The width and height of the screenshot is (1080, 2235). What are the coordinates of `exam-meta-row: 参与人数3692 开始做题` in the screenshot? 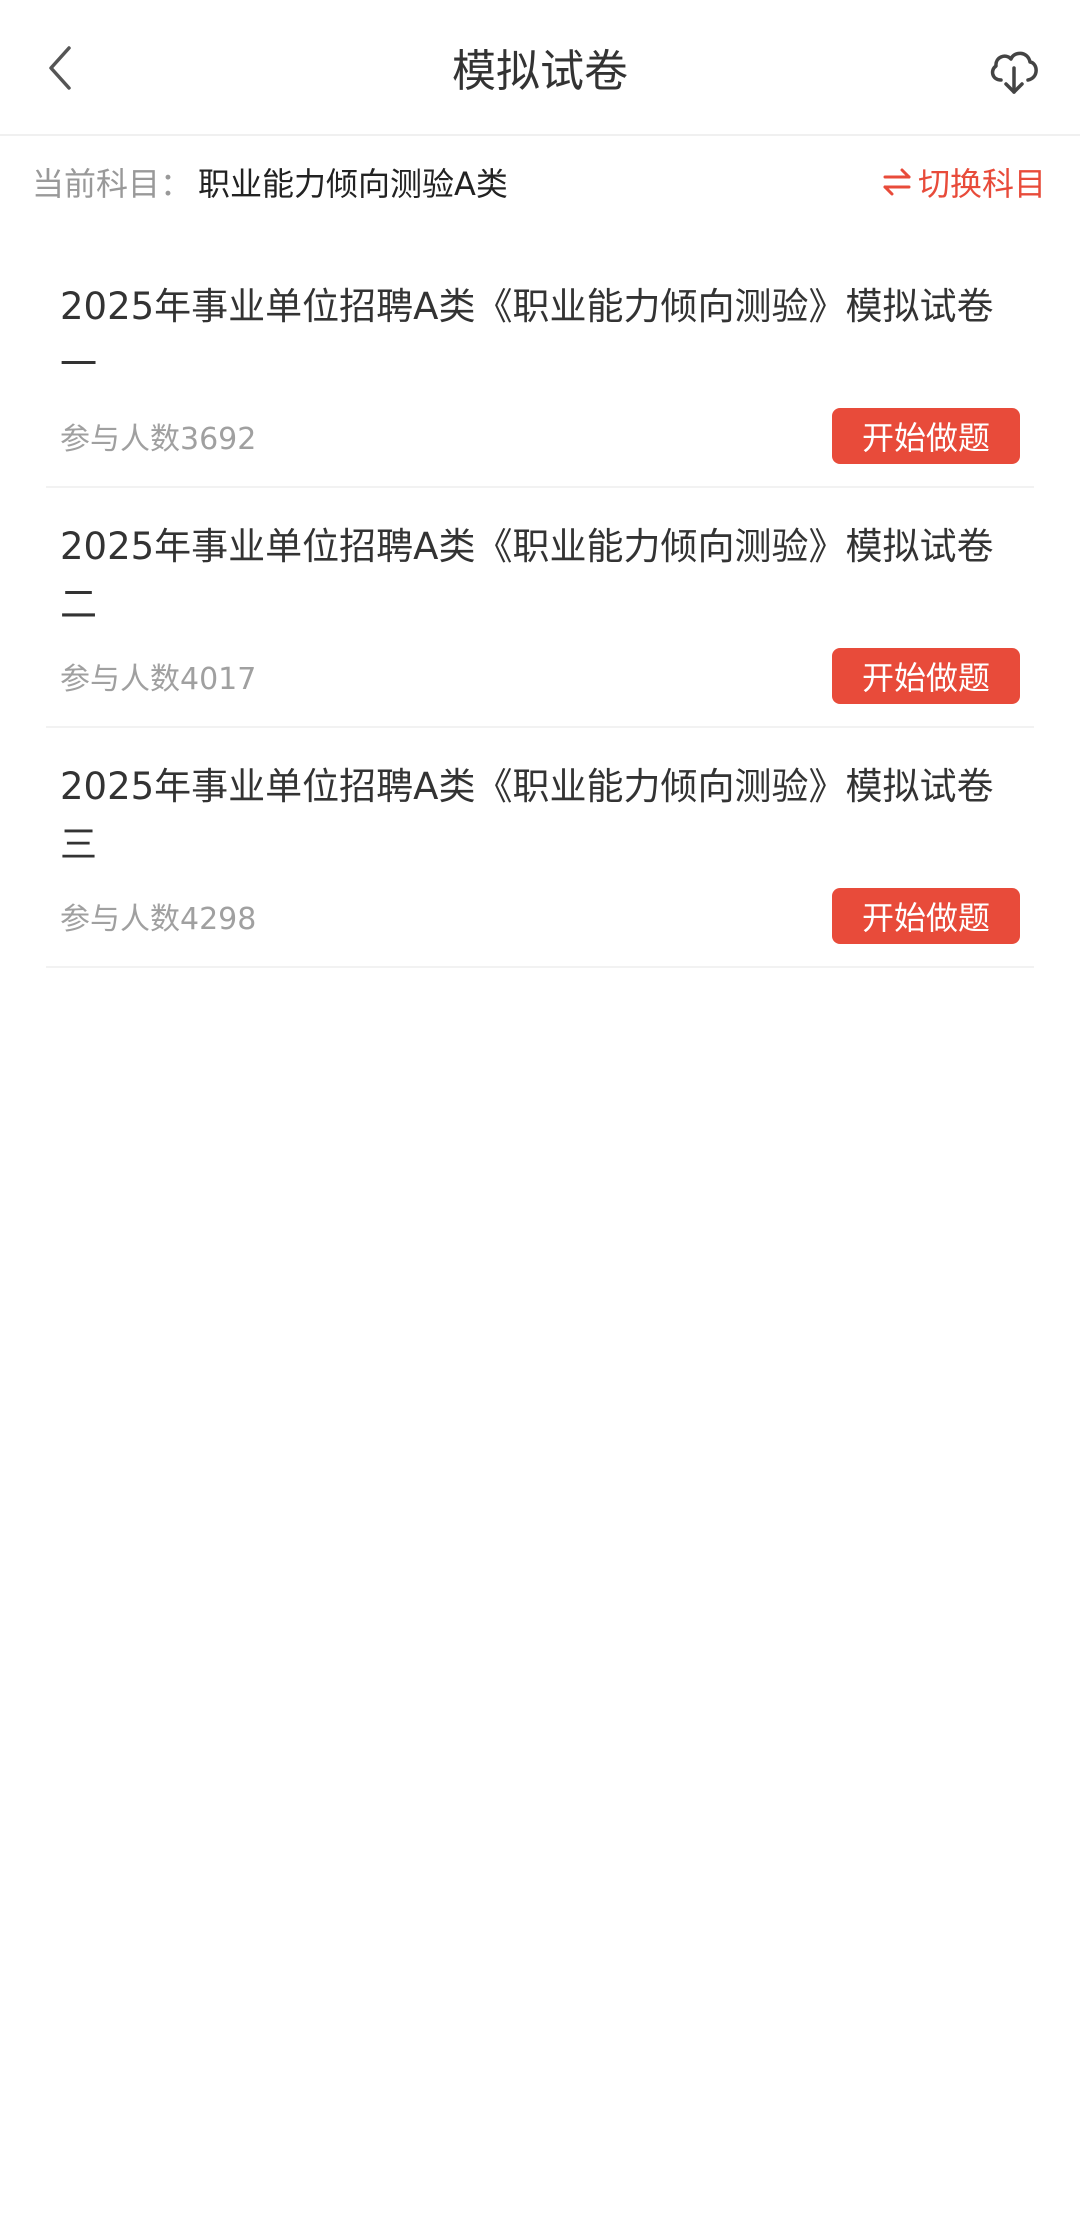 It's located at (540, 436).